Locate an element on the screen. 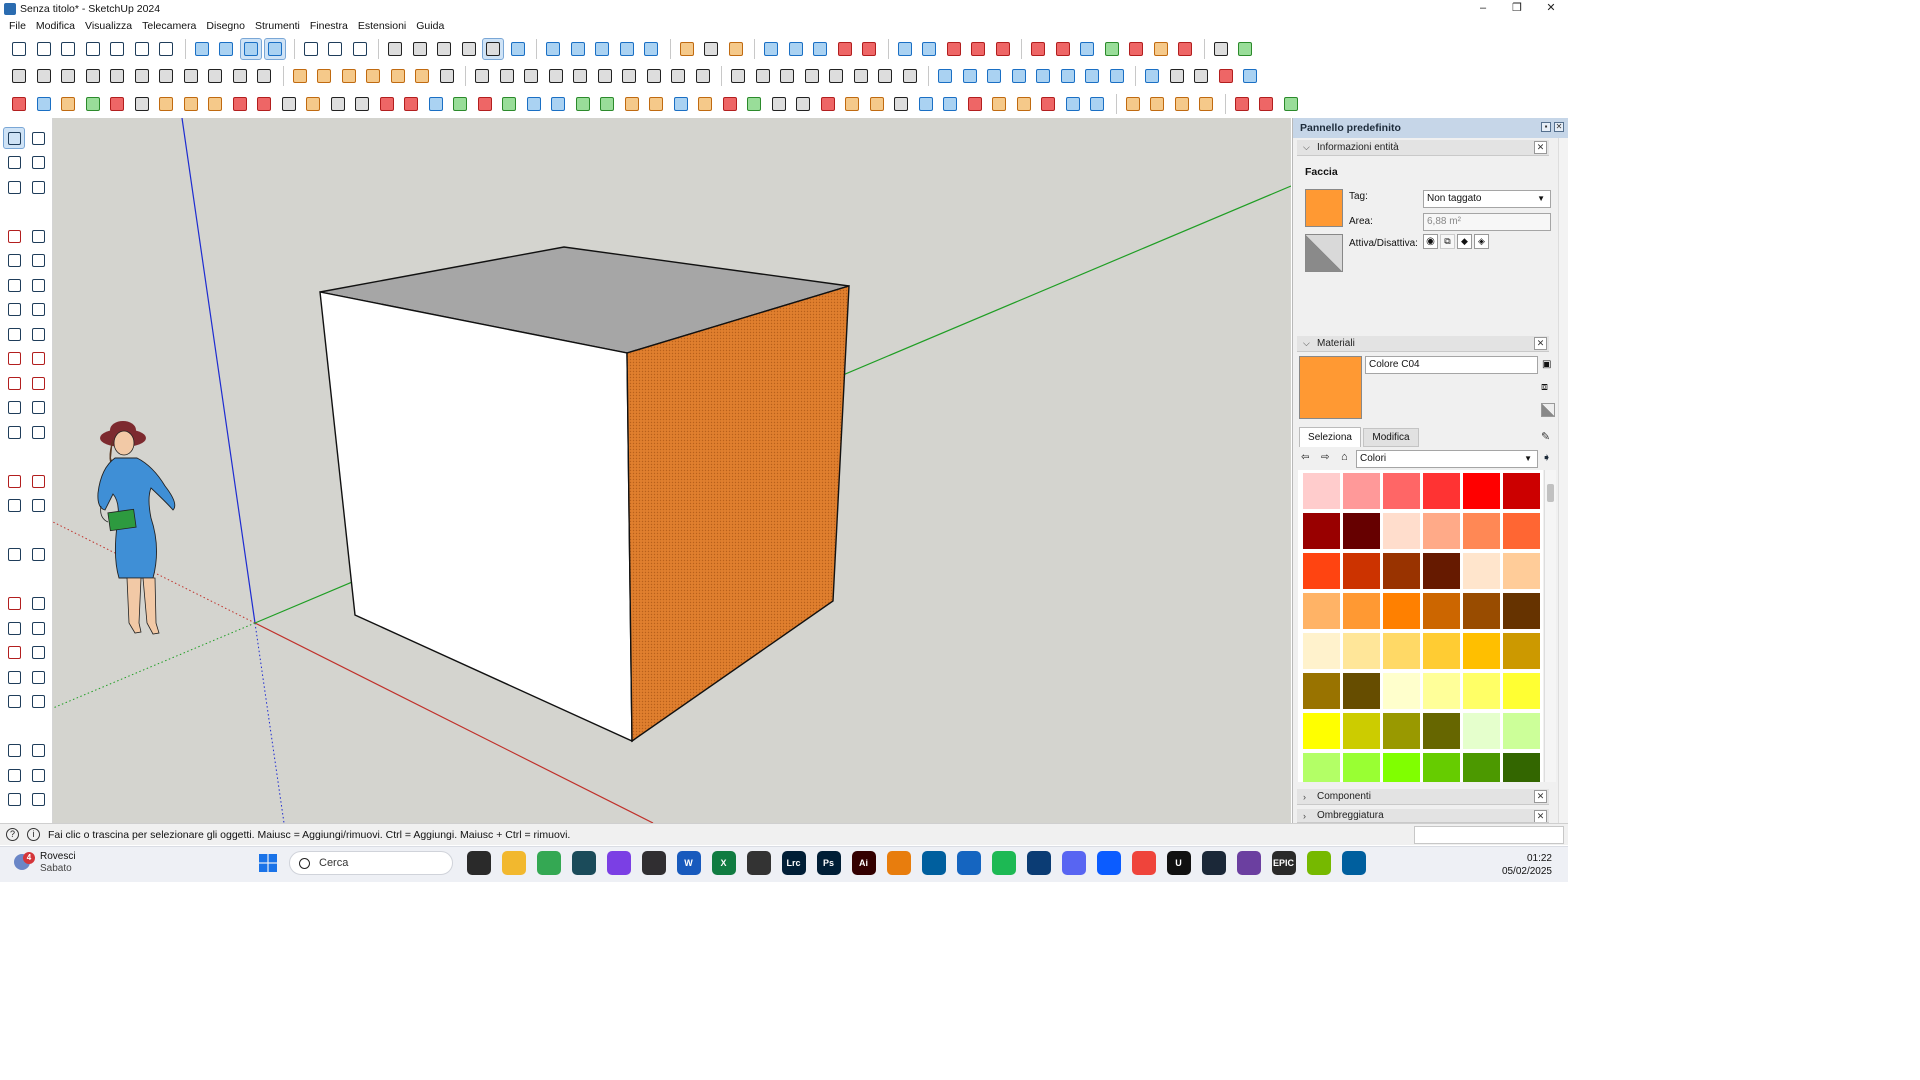  webex-icon is located at coordinates (1038, 863).